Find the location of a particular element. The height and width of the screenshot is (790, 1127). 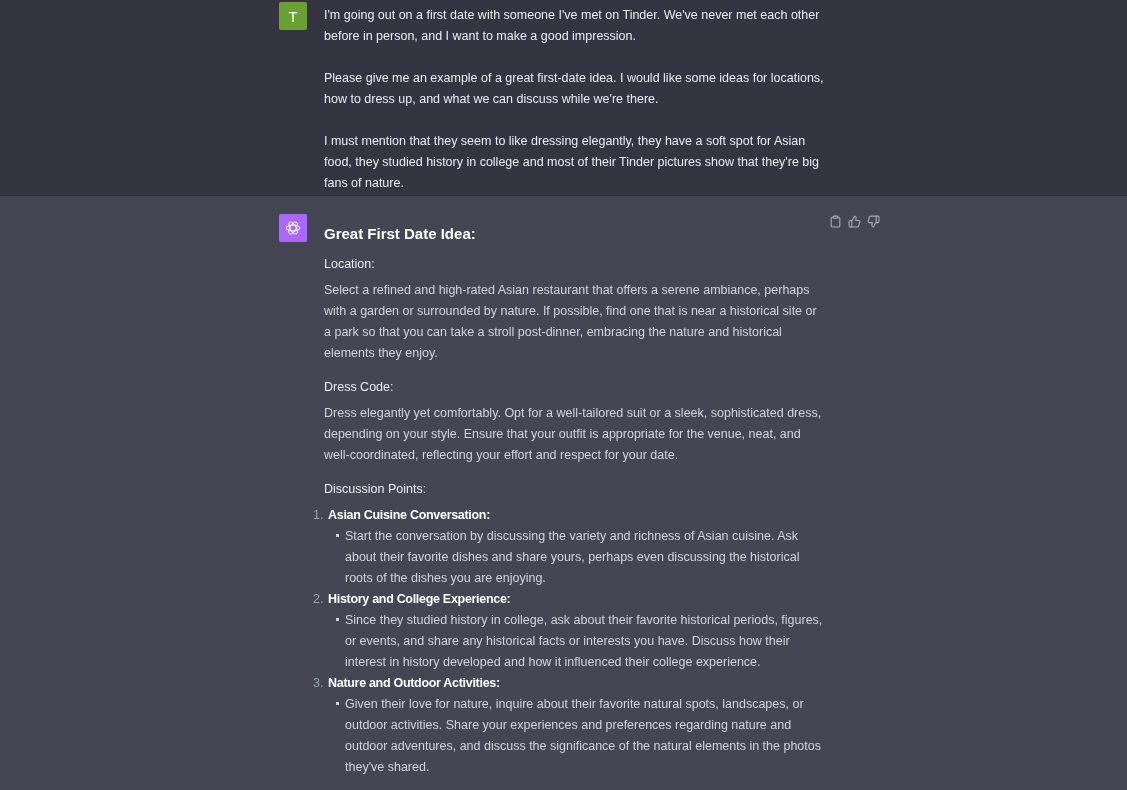

section-paragraph: Dress elegantly yet comfortably. Opt for a well-tailored suit or a sleek, sophisticated dress, depending on your style. Ensure that your outfit is appropriate for the venue, neat, and well-coordinated, reflecting your effort and respect for your date. is located at coordinates (573, 434).